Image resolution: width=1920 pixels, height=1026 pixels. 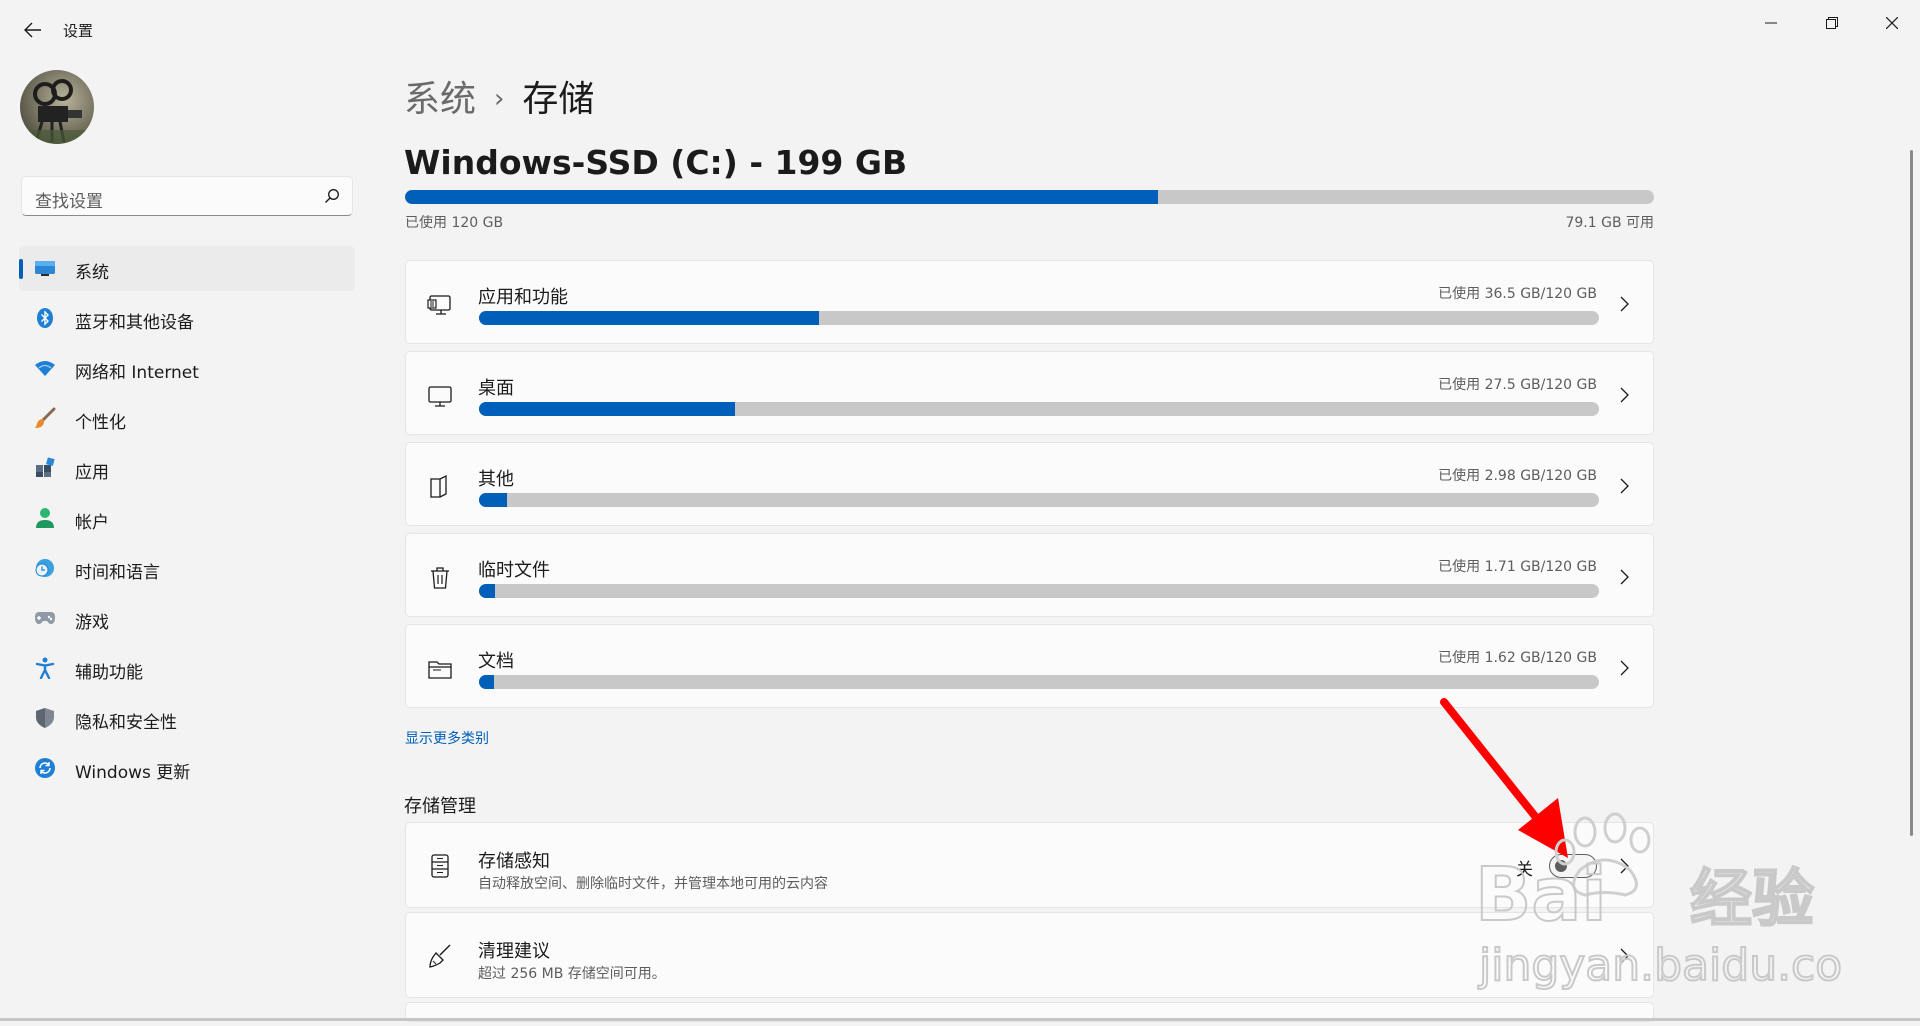 I want to click on category-label: 临时文件, so click(x=514, y=570).